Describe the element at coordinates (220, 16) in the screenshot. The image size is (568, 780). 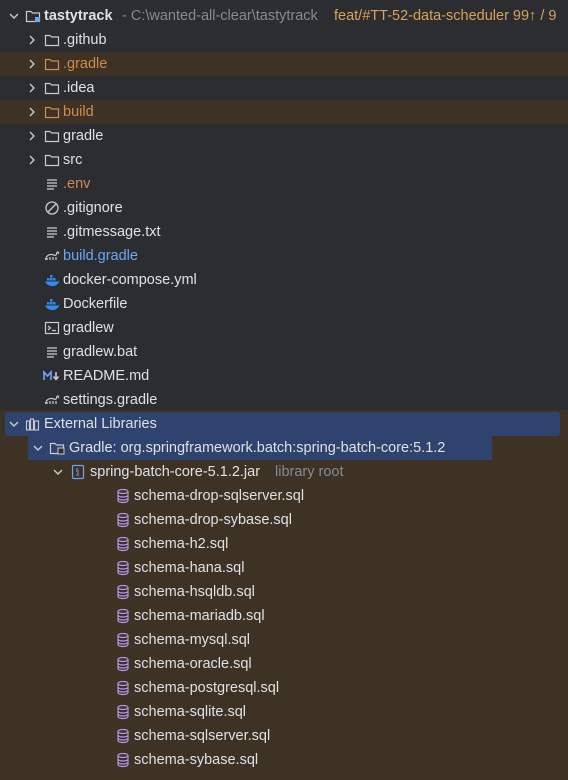
I see `project-path: - C:\wanted-all-clear\tastytrack` at that location.